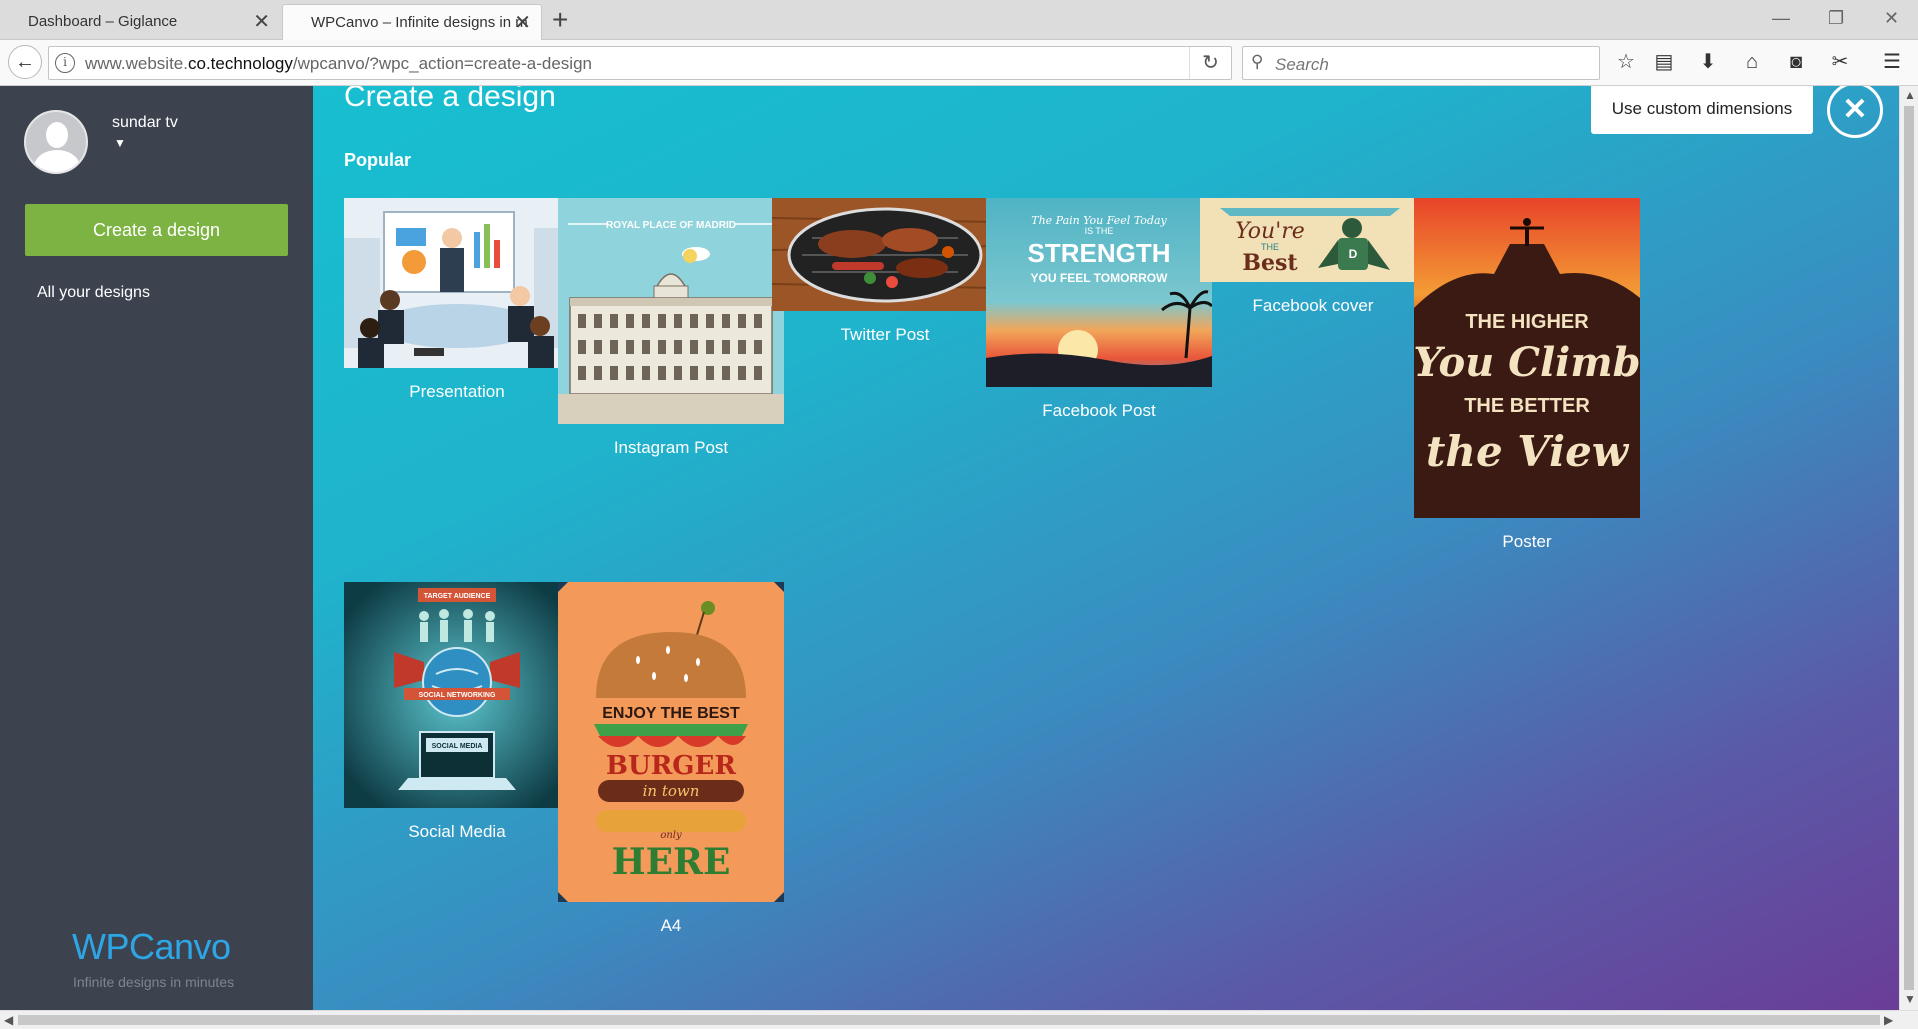 The image size is (1918, 1029). Describe the element at coordinates (1891, 18) in the screenshot. I see `close-window-icon: ✕` at that location.